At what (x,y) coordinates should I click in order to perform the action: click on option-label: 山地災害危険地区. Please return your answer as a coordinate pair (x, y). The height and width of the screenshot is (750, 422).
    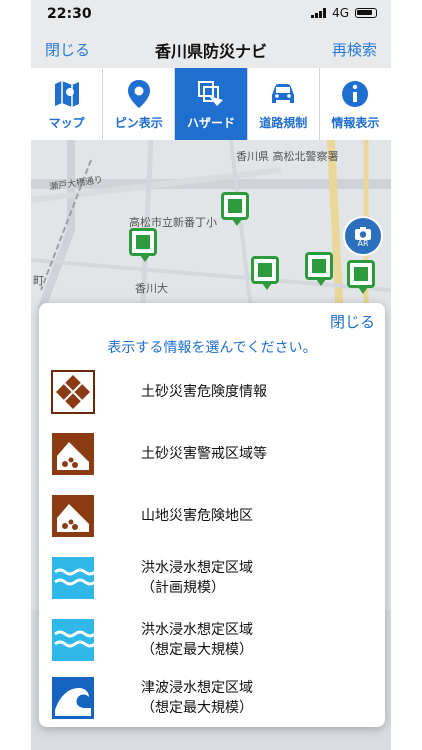
    Looking at the image, I should click on (197, 516).